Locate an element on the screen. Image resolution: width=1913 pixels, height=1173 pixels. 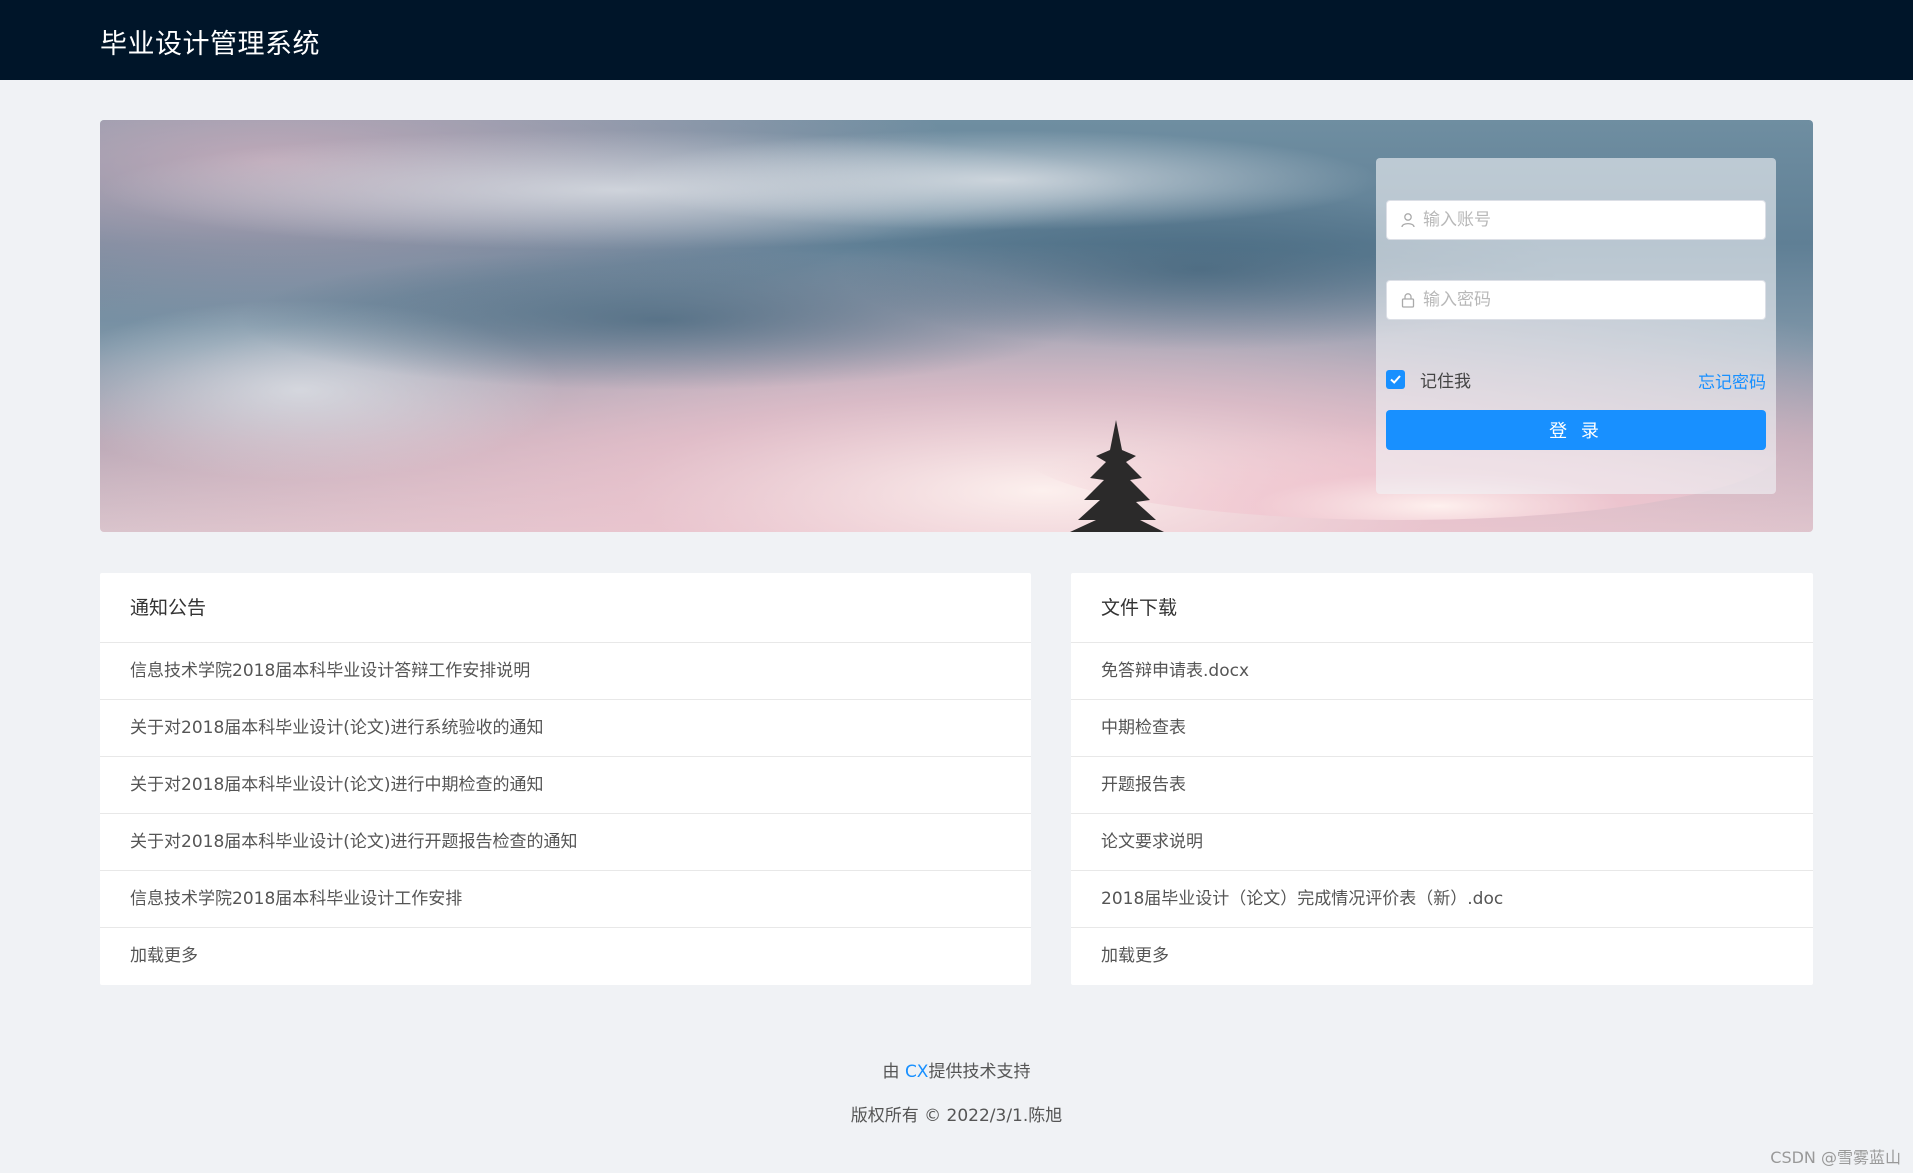
check-icon is located at coordinates (1395, 379).